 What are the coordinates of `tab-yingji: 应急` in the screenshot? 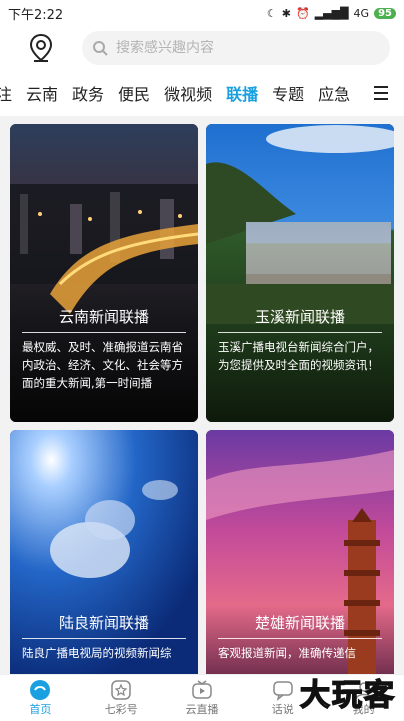 It's located at (334, 93).